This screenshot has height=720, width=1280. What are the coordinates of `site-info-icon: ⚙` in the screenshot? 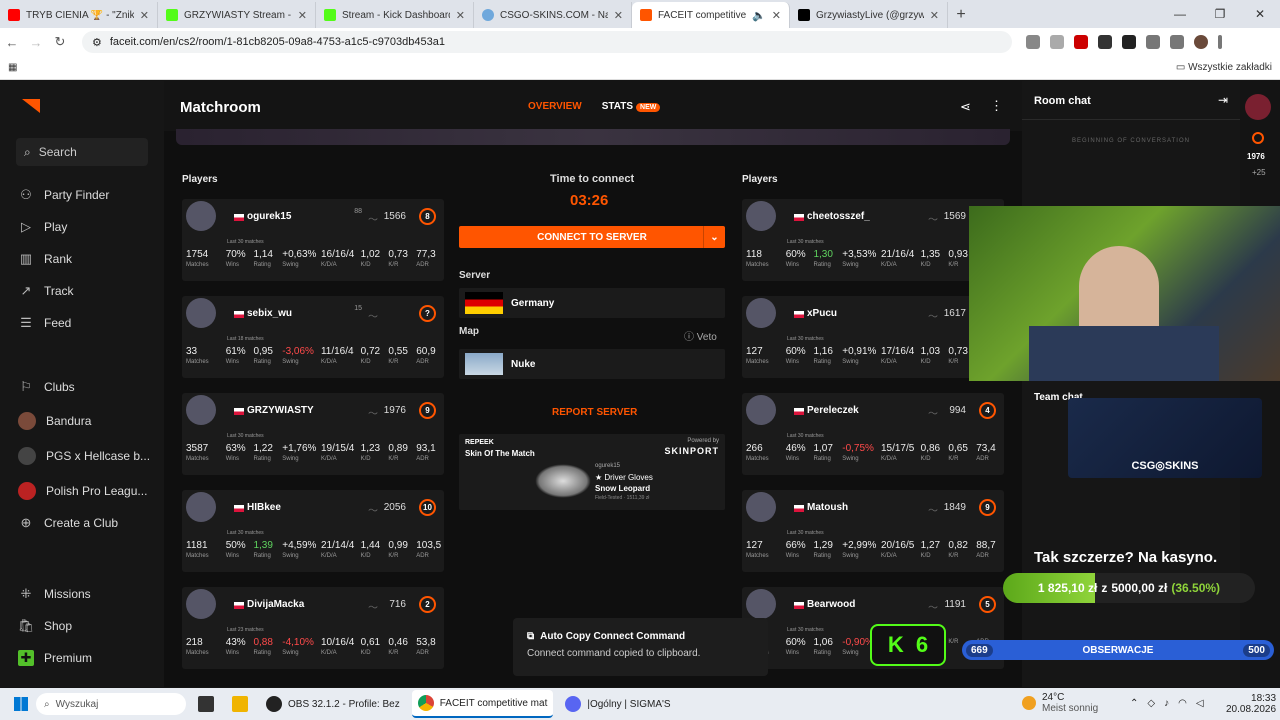 It's located at (97, 42).